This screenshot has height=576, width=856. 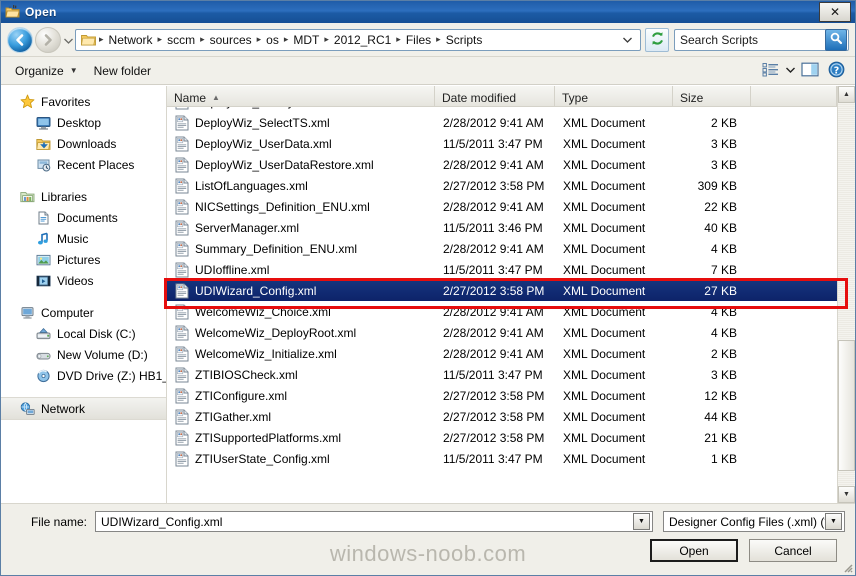 What do you see at coordinates (83, 280) in the screenshot?
I see `sidebar-item-videos: Videos` at bounding box center [83, 280].